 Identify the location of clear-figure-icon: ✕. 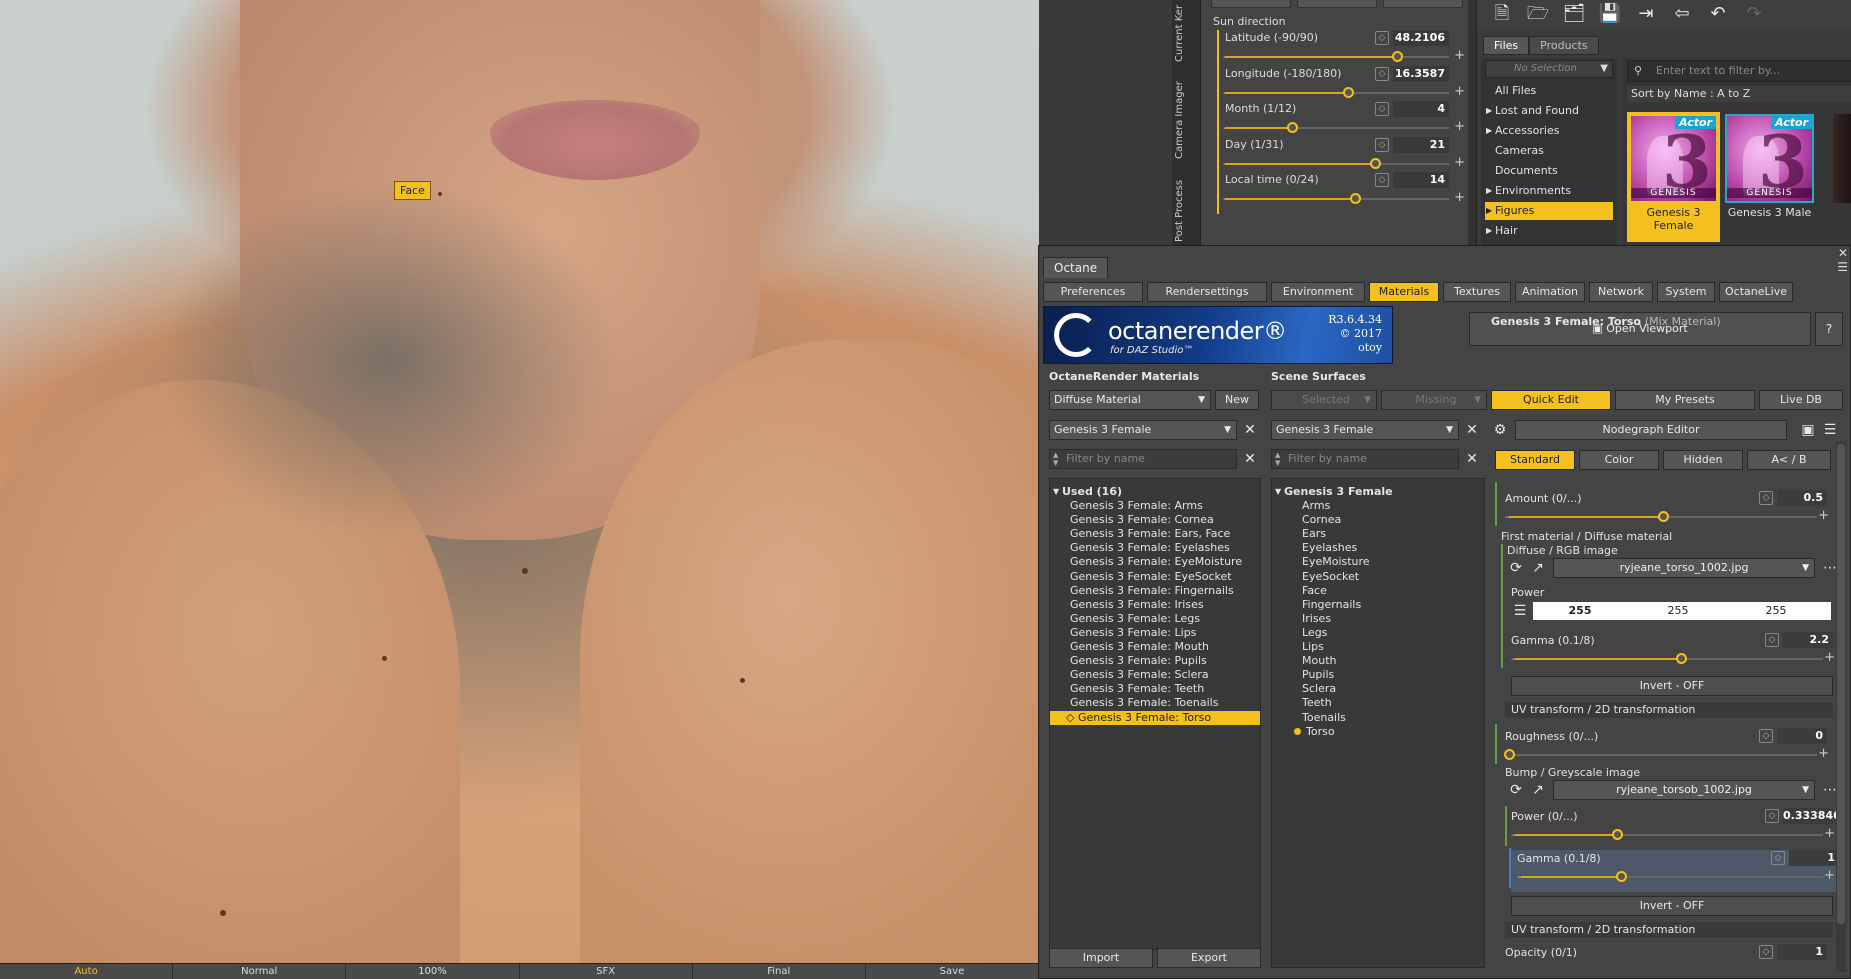
(1250, 430).